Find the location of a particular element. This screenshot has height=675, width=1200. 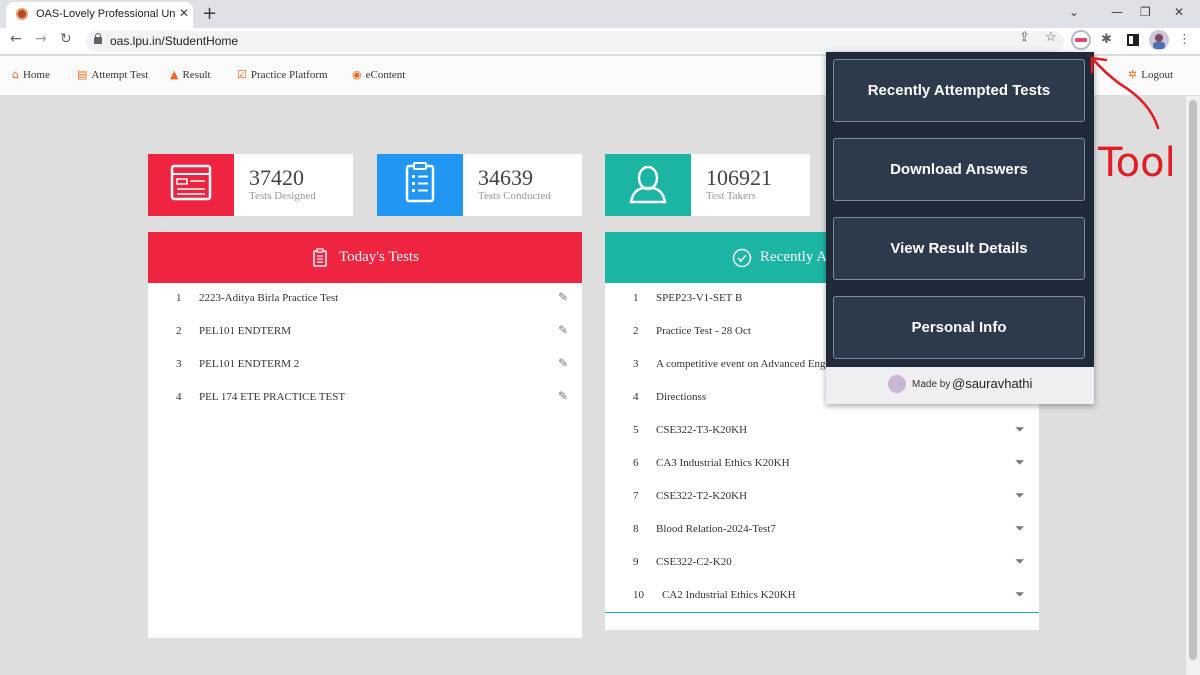

list-item: 8 Blood Relation-2024-Test7 ⏷ is located at coordinates (822, 530).